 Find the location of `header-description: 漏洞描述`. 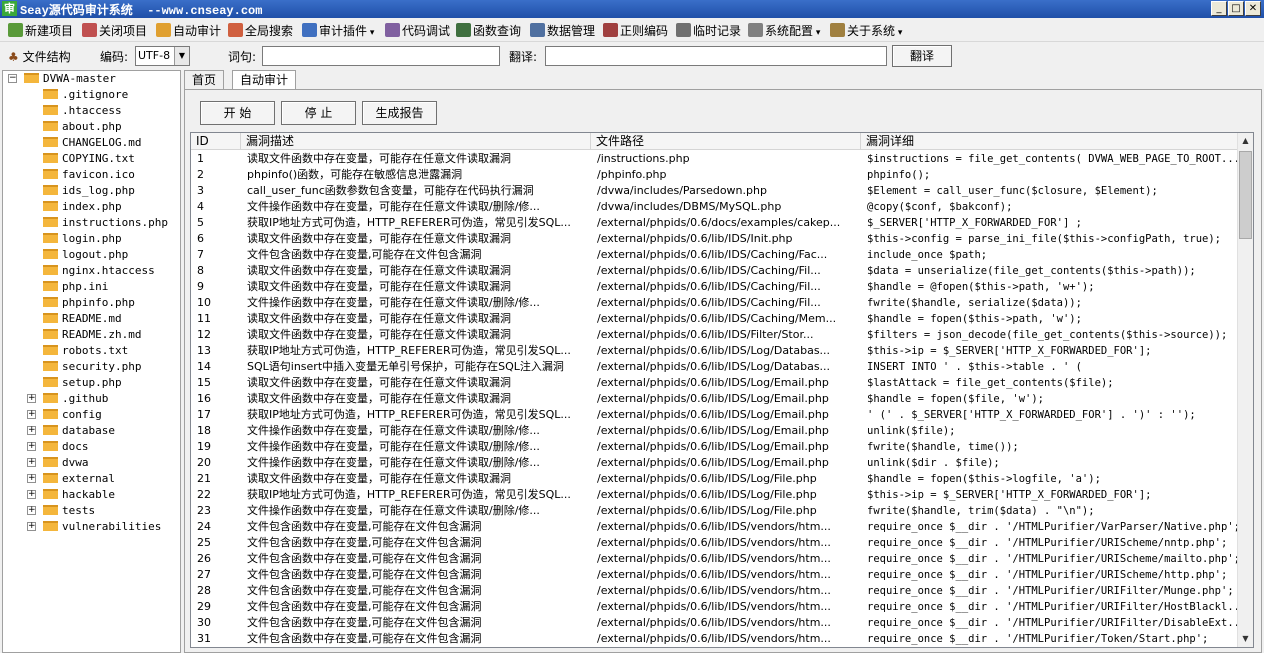

header-description: 漏洞描述 is located at coordinates (416, 141).